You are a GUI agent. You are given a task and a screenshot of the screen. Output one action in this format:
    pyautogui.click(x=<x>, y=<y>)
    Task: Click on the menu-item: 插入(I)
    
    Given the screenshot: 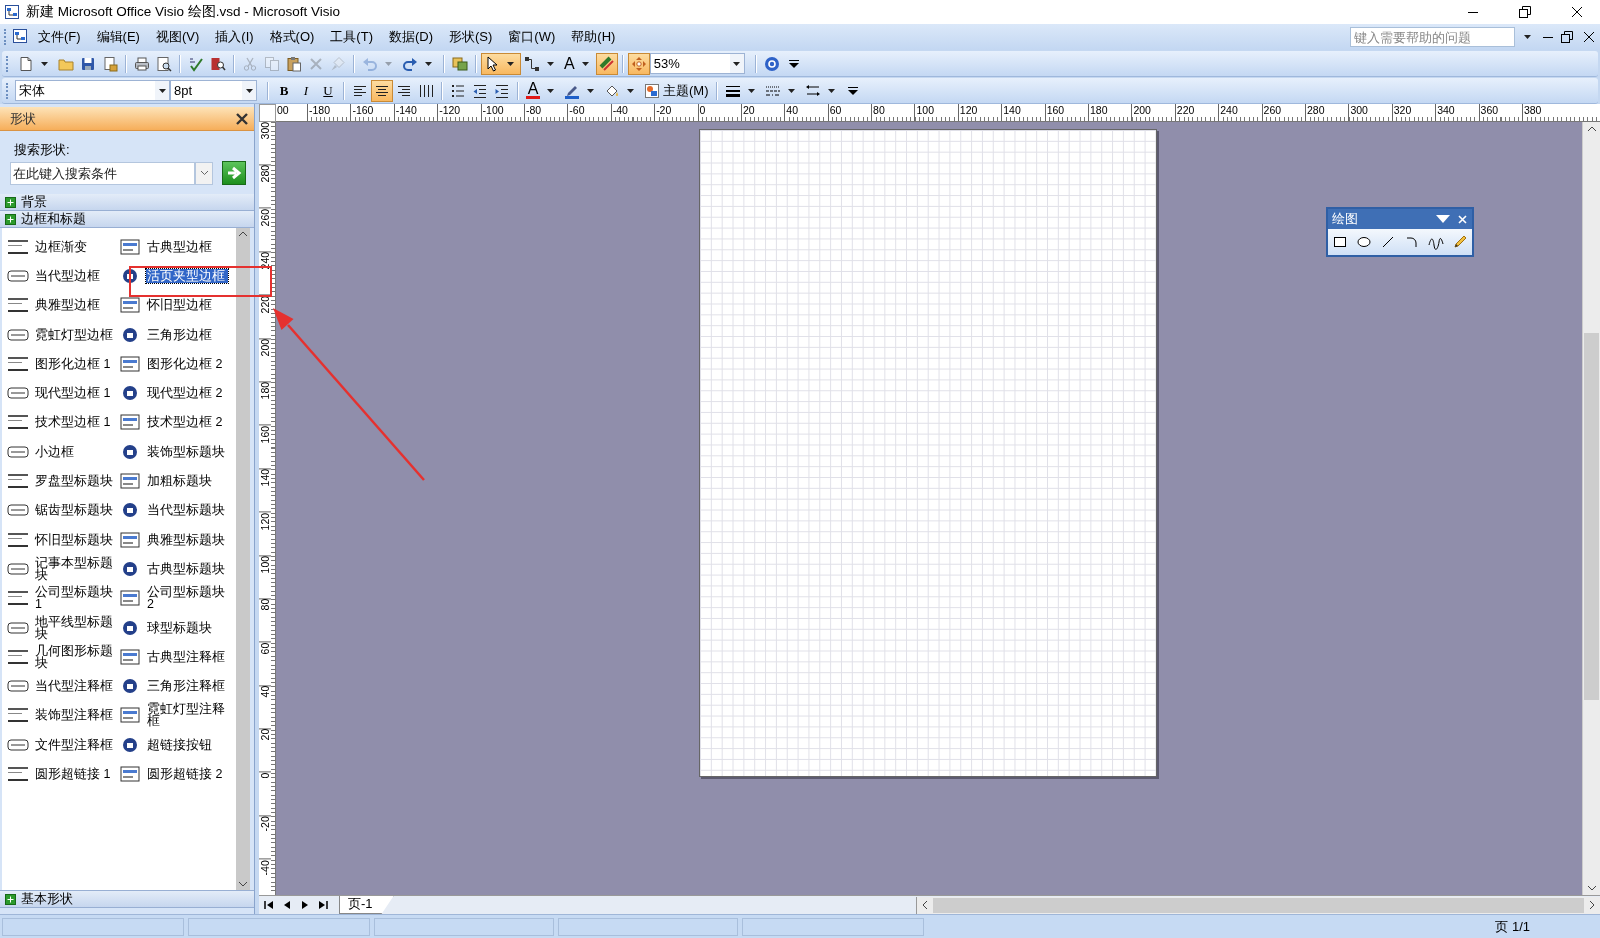 What is the action you would take?
    pyautogui.click(x=234, y=37)
    